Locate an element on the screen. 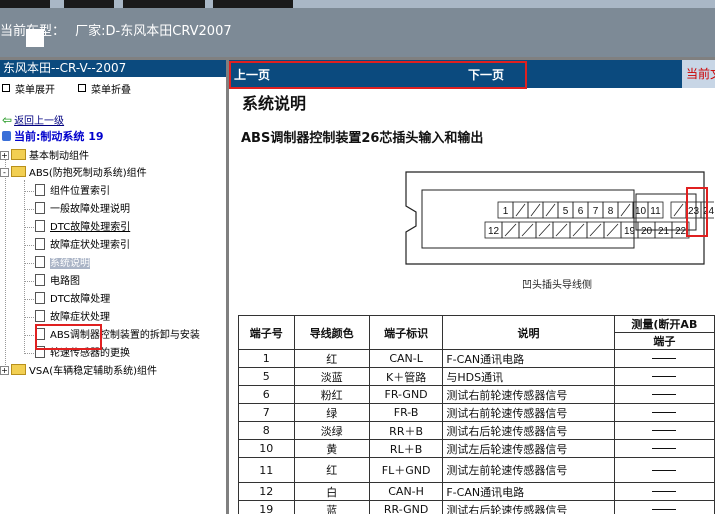 This screenshot has width=715, height=514. connector-row-bottom: 12 19 20 21 22 is located at coordinates (587, 230).